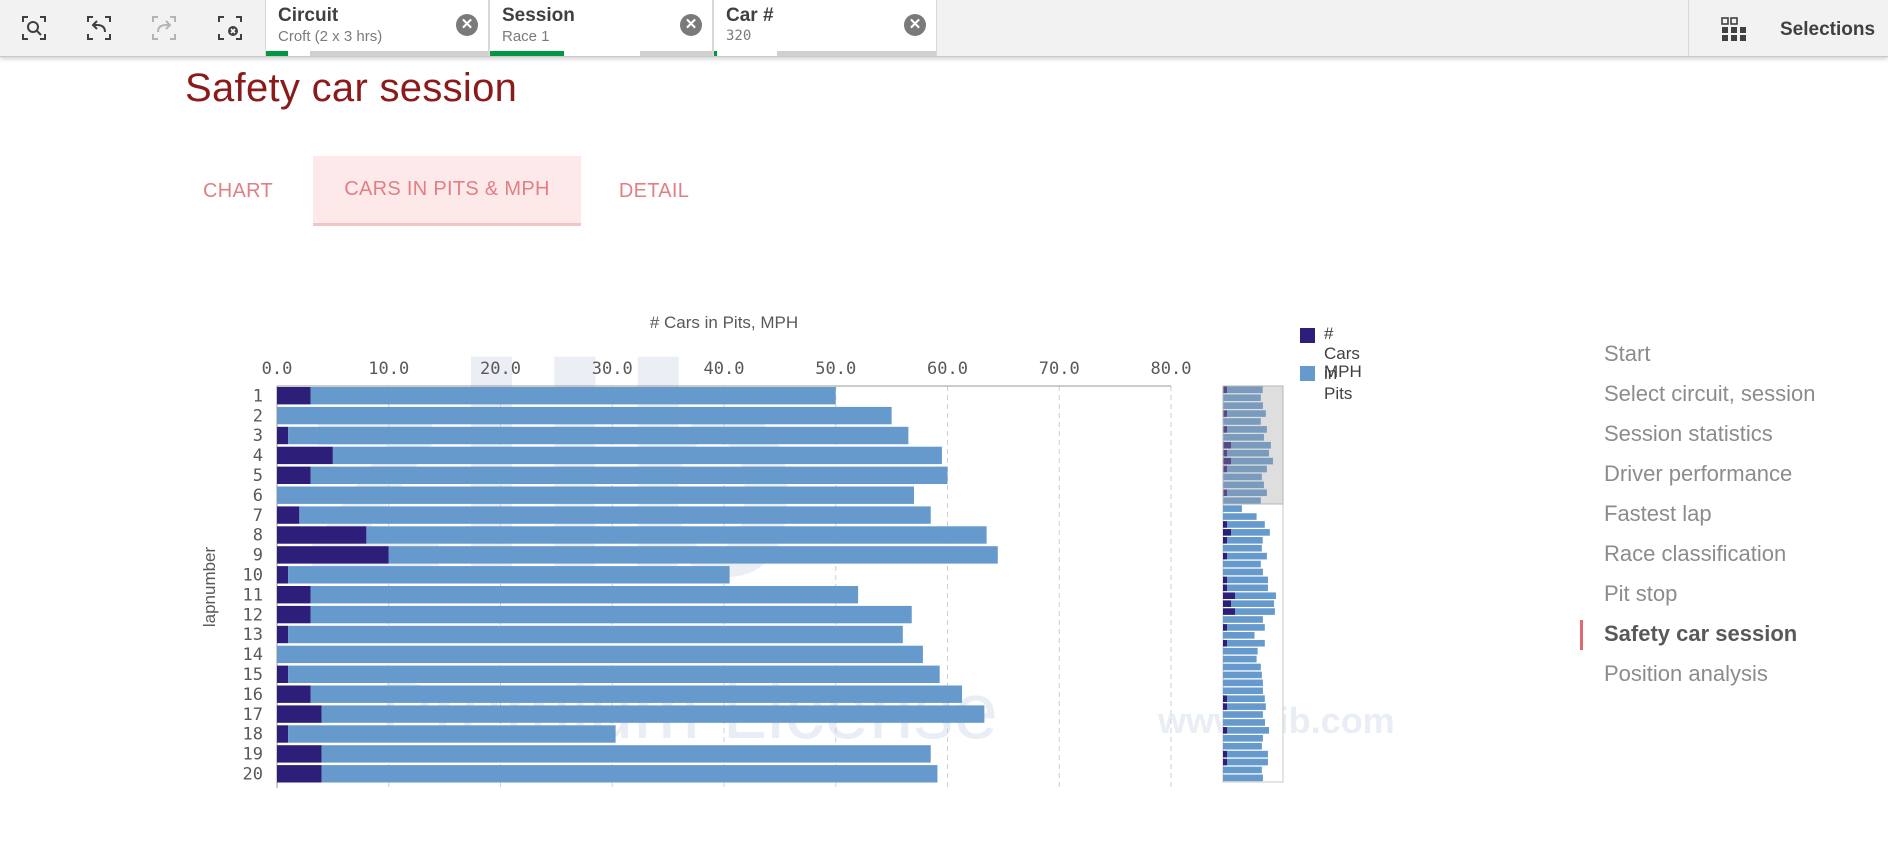  What do you see at coordinates (253, 755) in the screenshot?
I see `y-tick-label: 19` at bounding box center [253, 755].